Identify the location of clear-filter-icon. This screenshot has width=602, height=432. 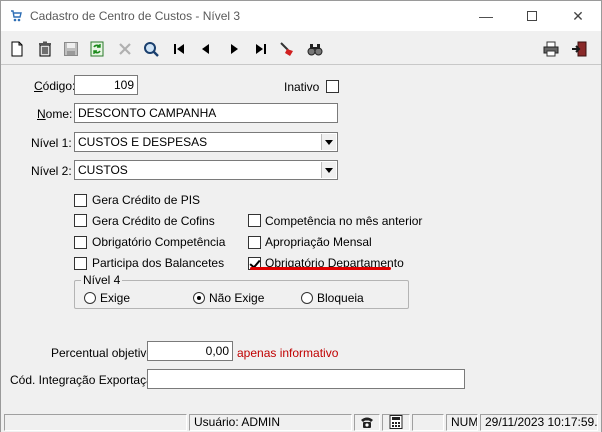
(286, 49).